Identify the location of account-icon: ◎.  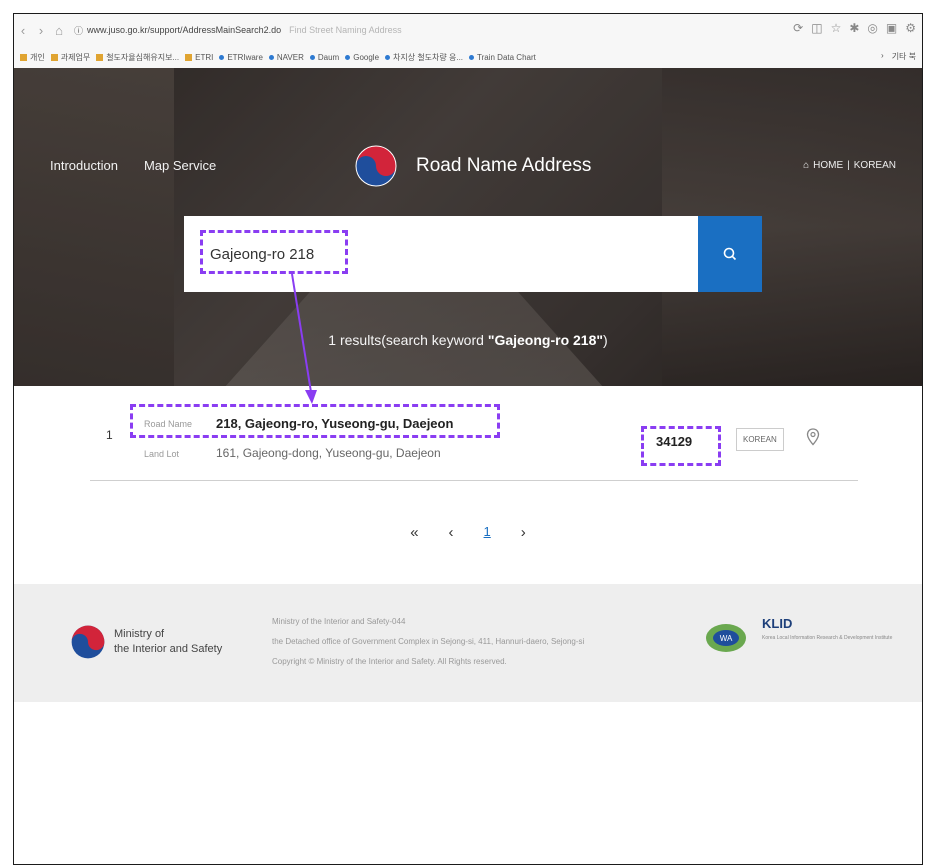
(872, 28).